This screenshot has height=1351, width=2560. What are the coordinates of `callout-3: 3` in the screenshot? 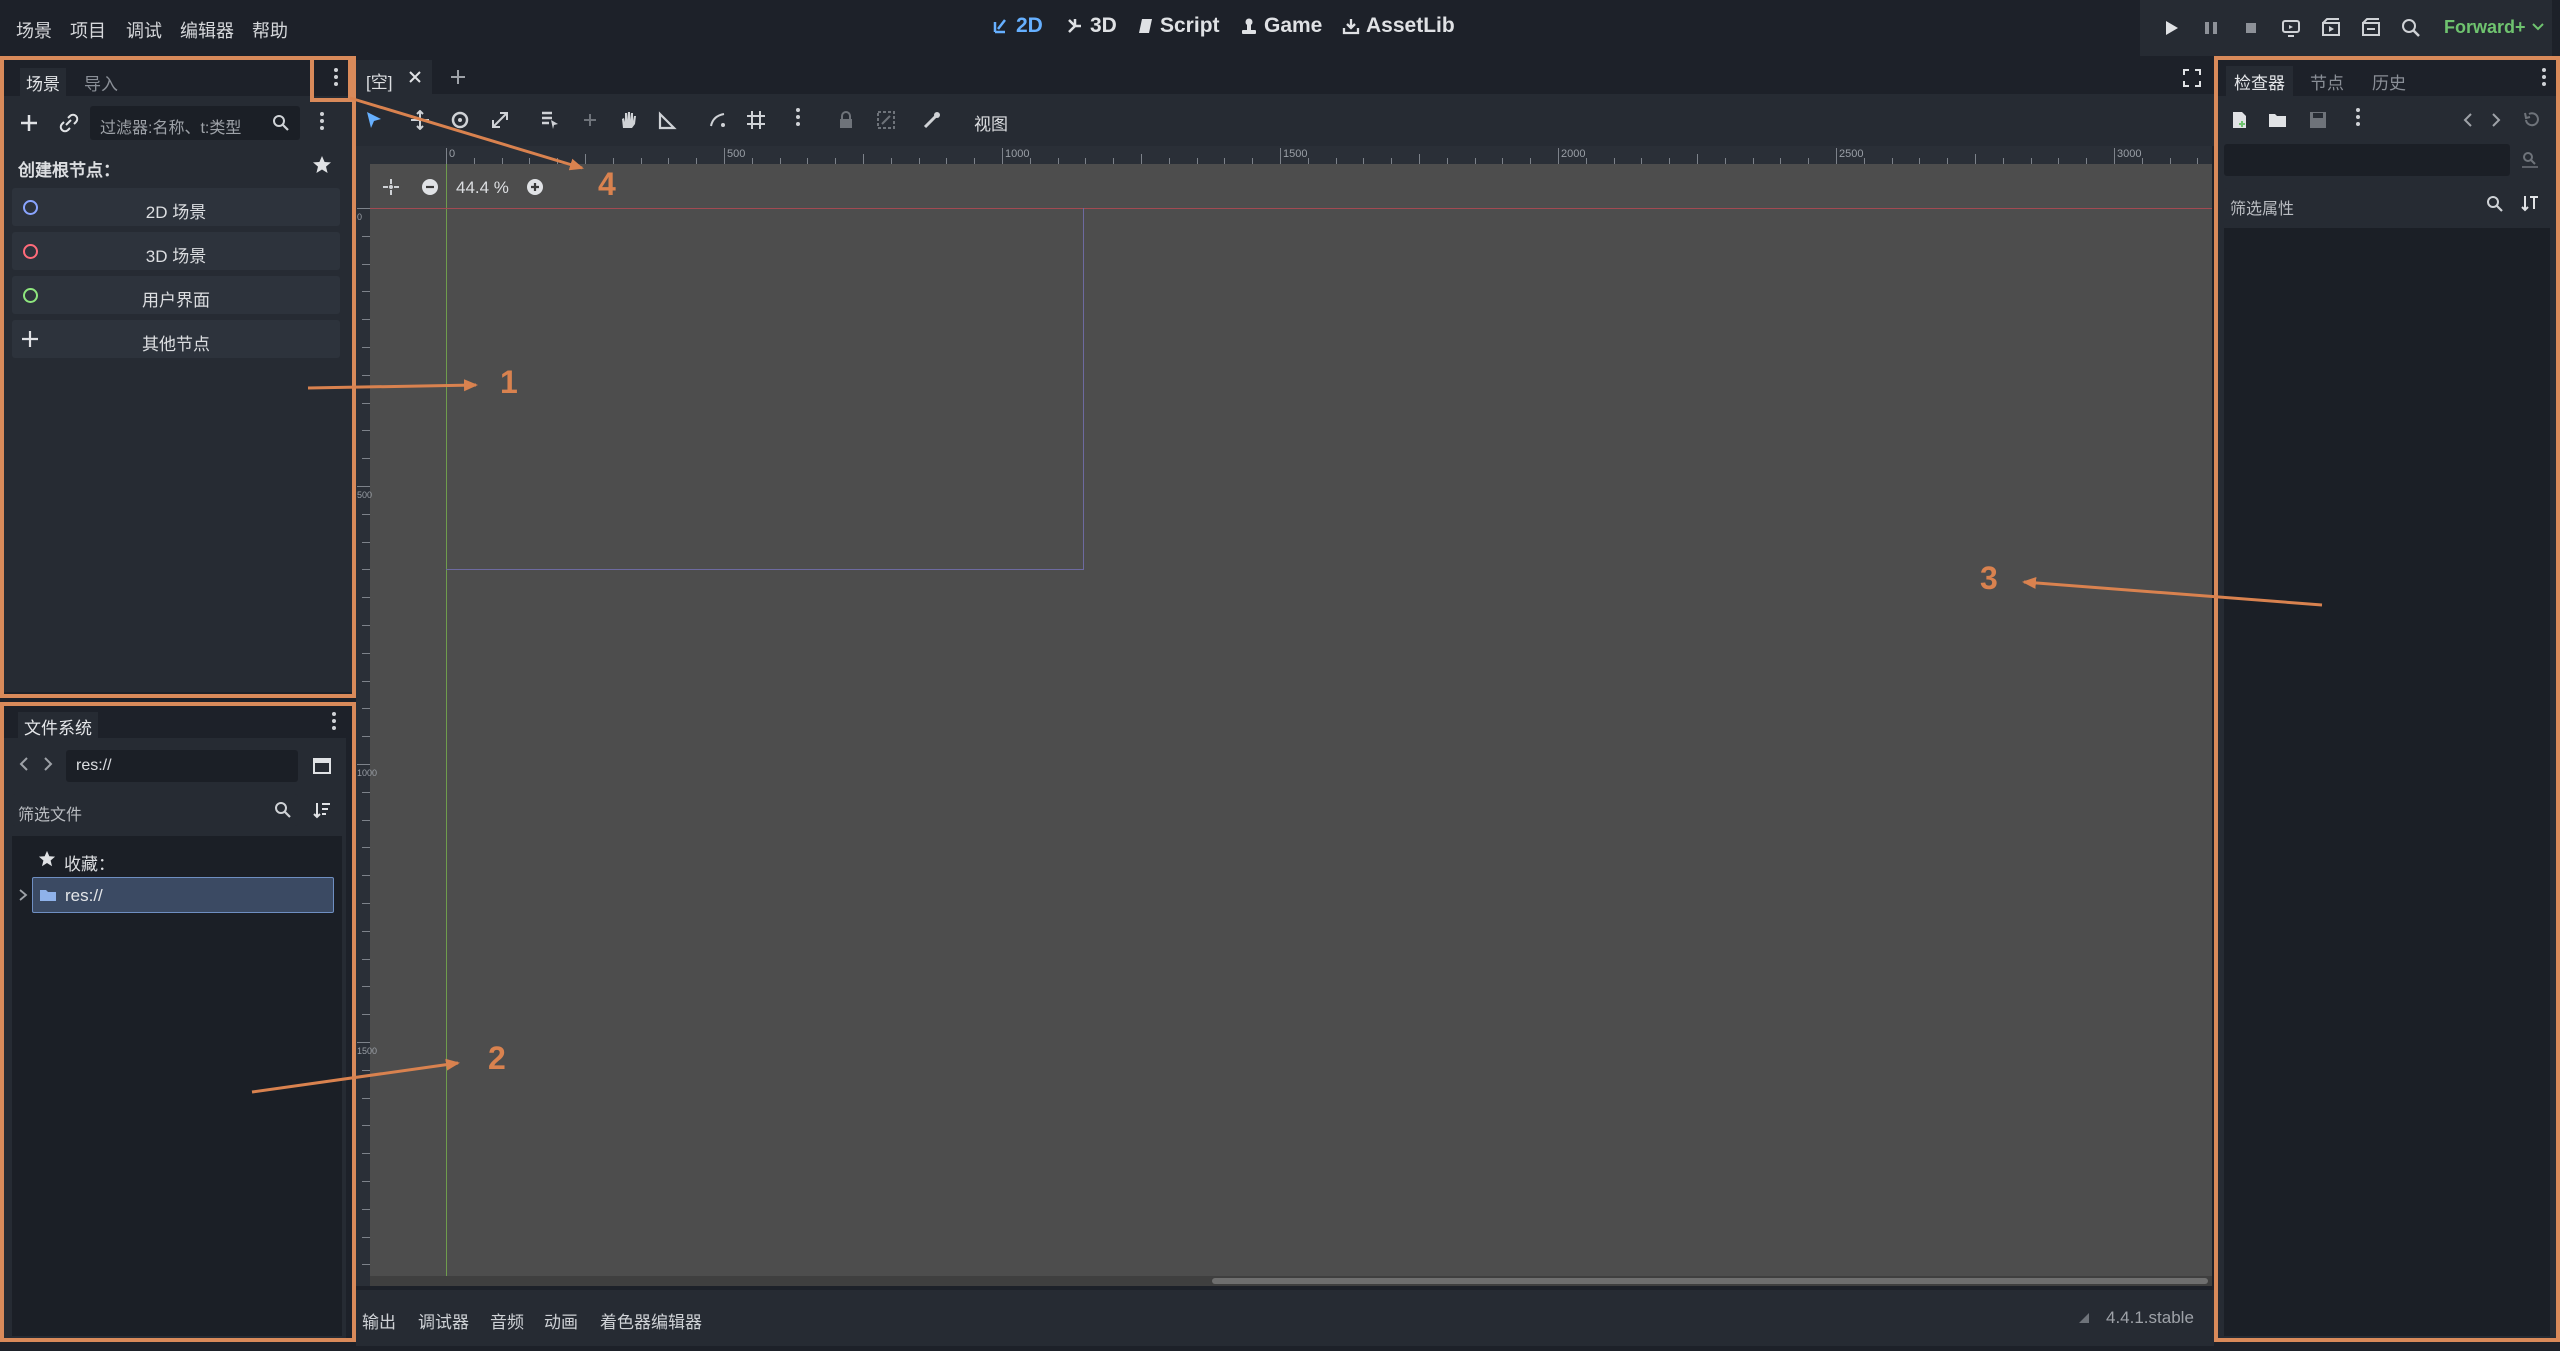 It's located at (1989, 578).